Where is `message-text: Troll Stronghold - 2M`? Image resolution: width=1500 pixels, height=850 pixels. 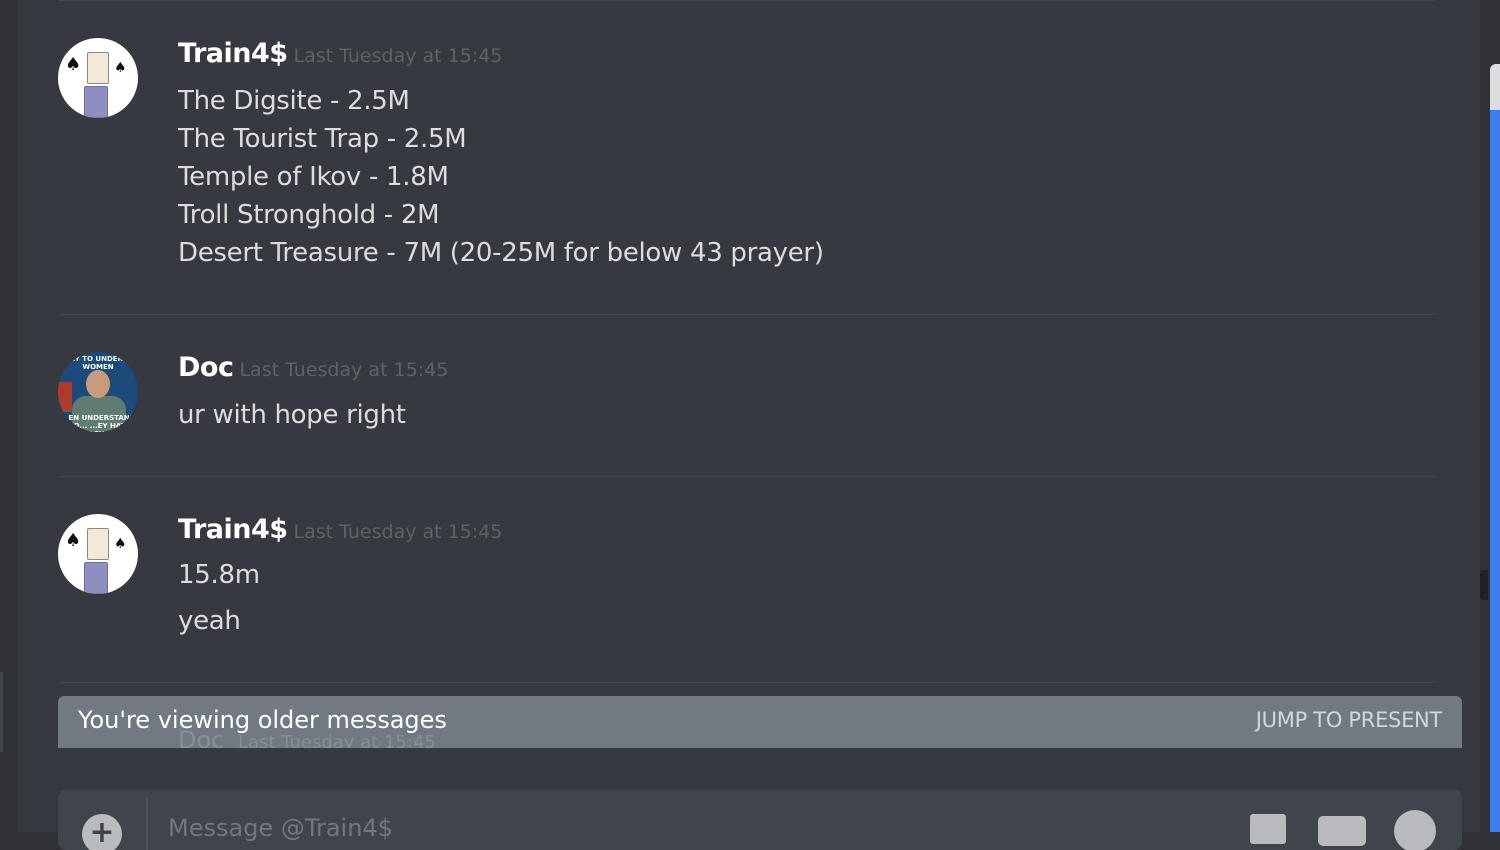
message-text: Troll Stronghold - 2M is located at coordinates (309, 215).